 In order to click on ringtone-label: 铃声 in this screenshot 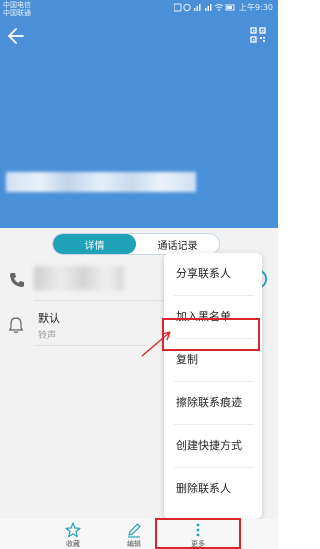, I will do `click(47, 336)`.